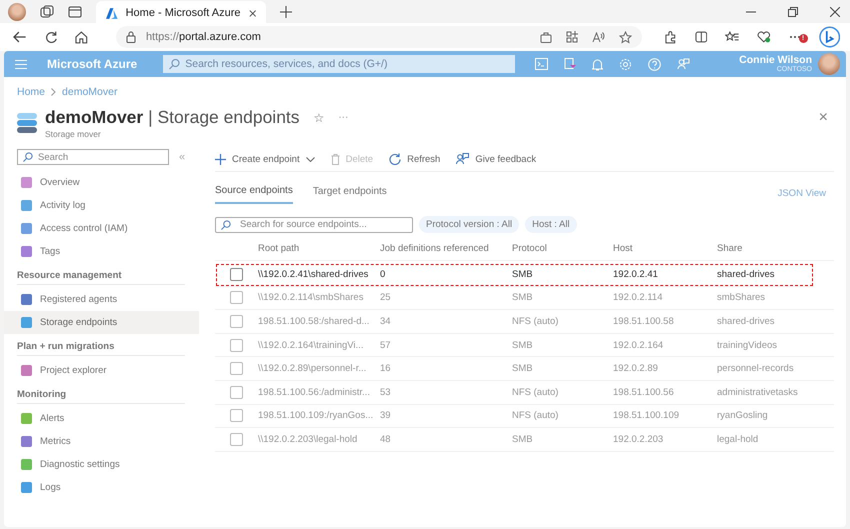  What do you see at coordinates (101, 182) in the screenshot?
I see `sidebar-item: Overview` at bounding box center [101, 182].